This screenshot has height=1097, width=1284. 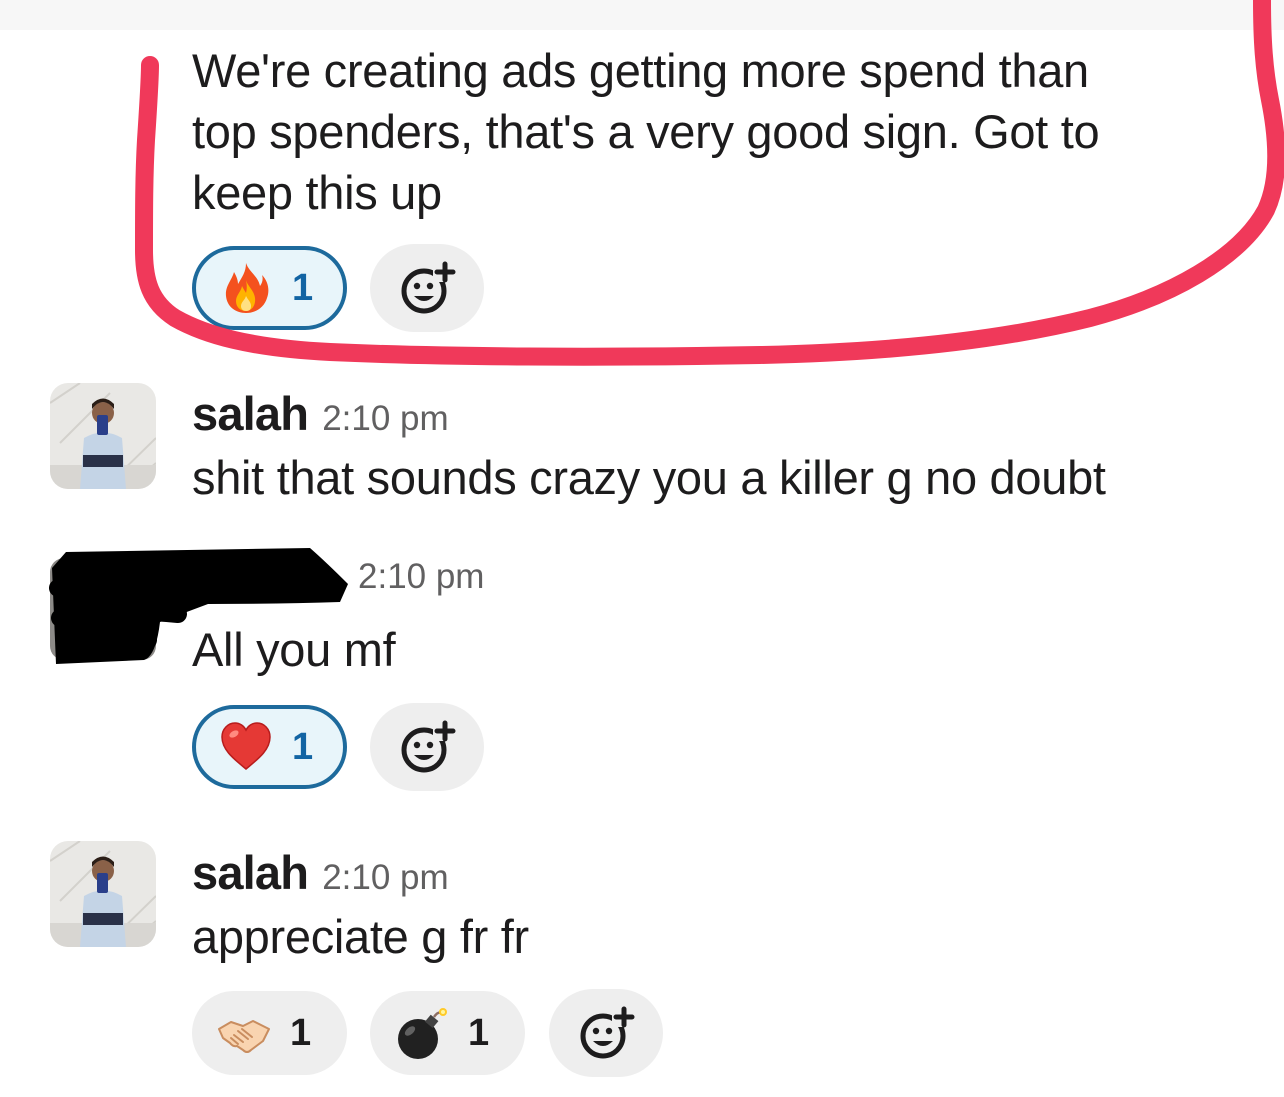 I want to click on fire-emoji-icon, so click(x=247, y=288).